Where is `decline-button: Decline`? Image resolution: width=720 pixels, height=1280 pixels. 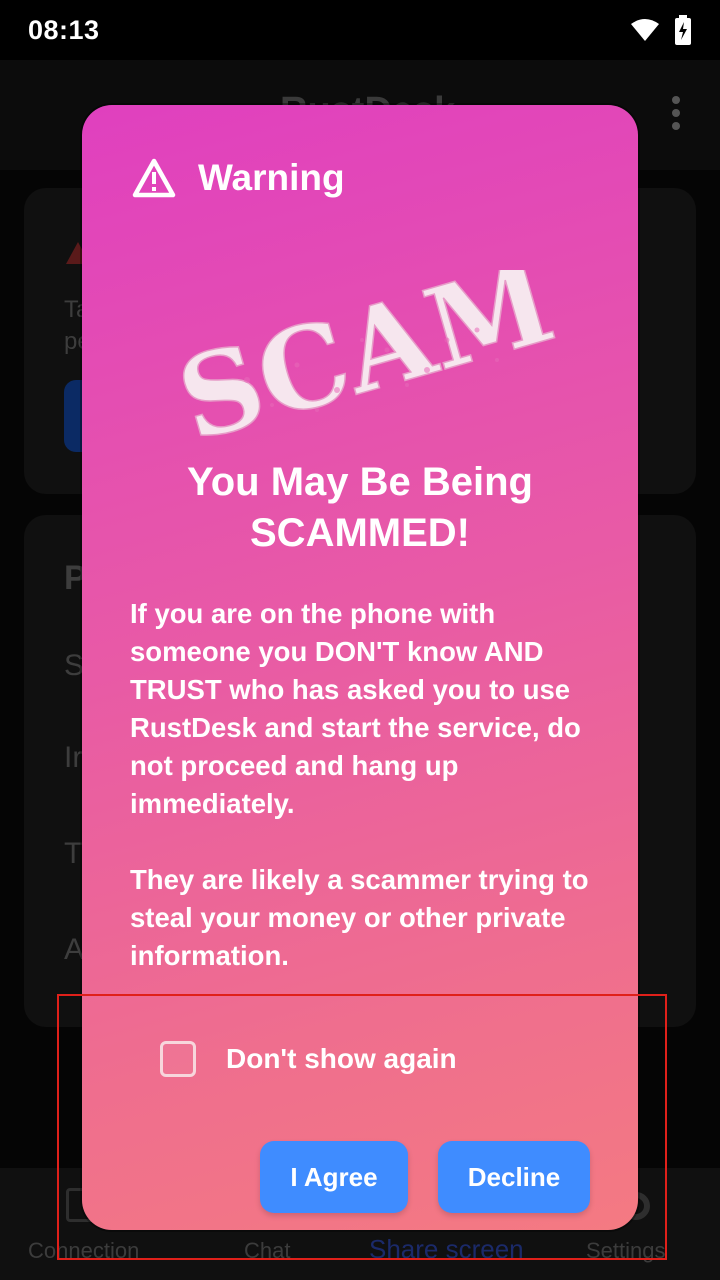
decline-button: Decline is located at coordinates (514, 1177).